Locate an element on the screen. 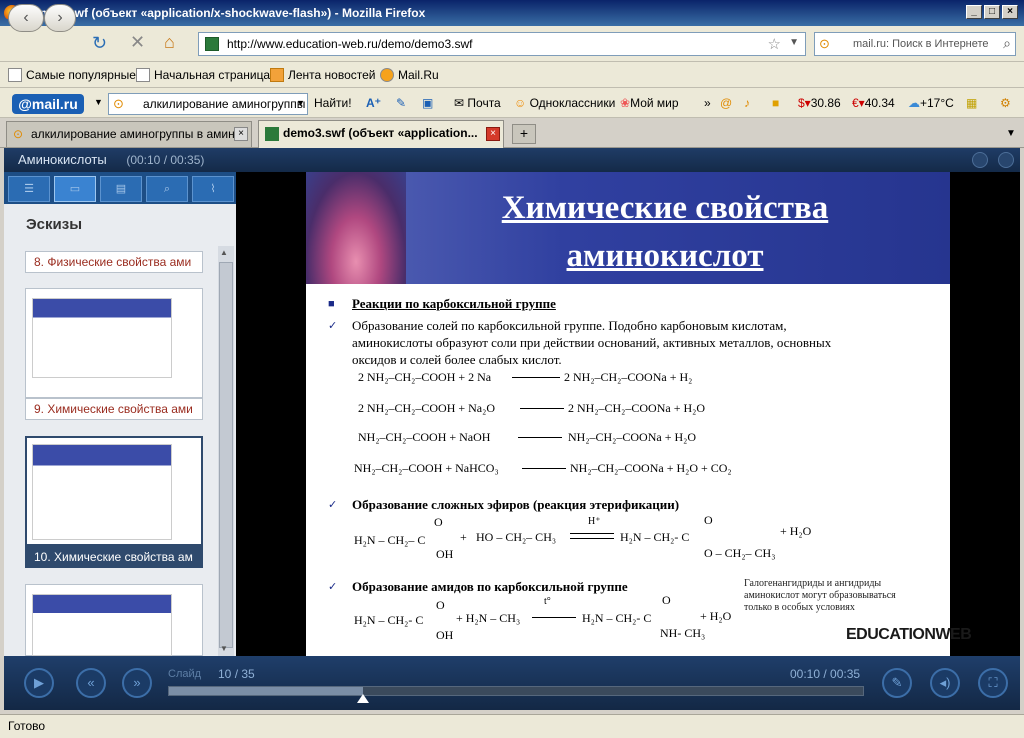 Image resolution: width=1024 pixels, height=738 pixels. eq2-left: 2 NH₂–CH₂–COOH + Na₂O is located at coordinates (426, 408).